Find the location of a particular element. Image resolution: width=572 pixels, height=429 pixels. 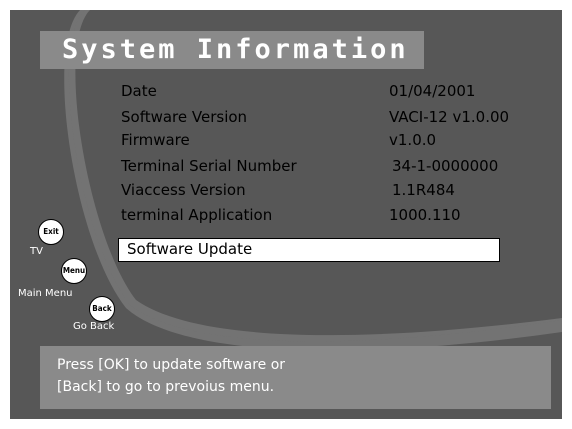

info-value: VACI-12 v1.0.00 is located at coordinates (449, 117).